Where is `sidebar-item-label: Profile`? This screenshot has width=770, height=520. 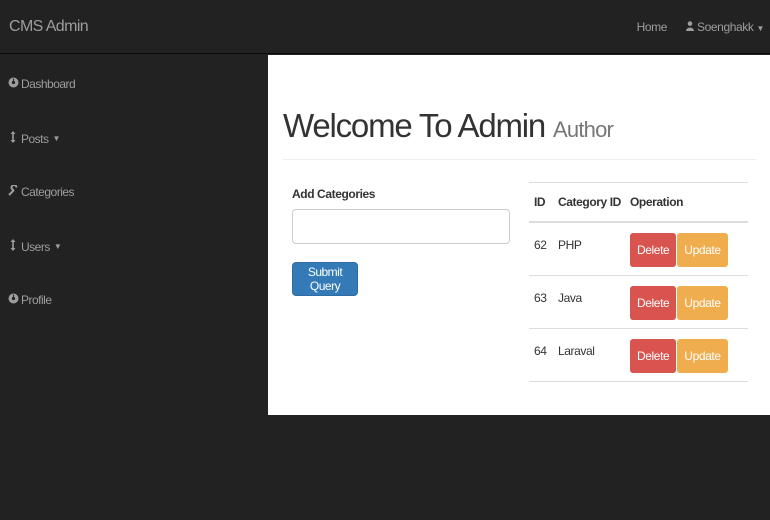 sidebar-item-label: Profile is located at coordinates (36, 300).